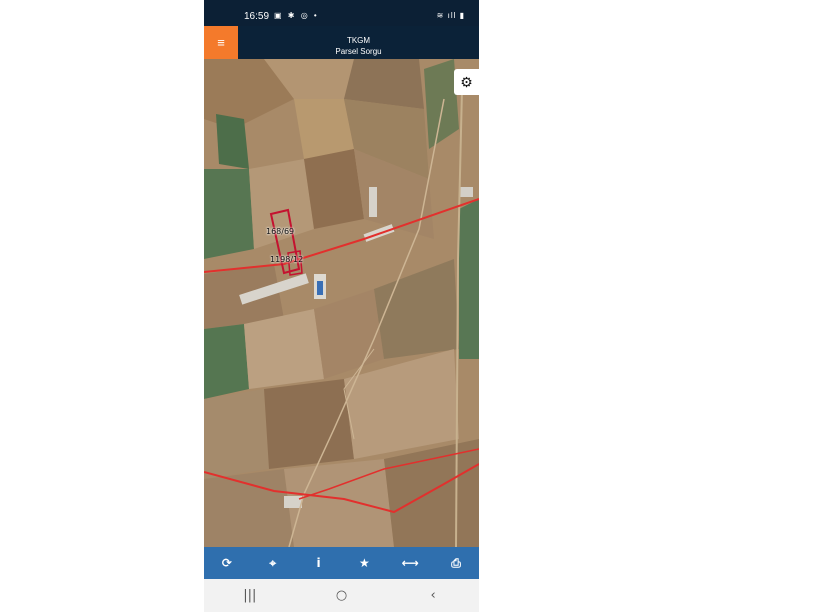 Image resolution: width=816 pixels, height=612 pixels. Describe the element at coordinates (358, 46) in the screenshot. I see `app-title: TKGM Parsel Sorgu` at that location.